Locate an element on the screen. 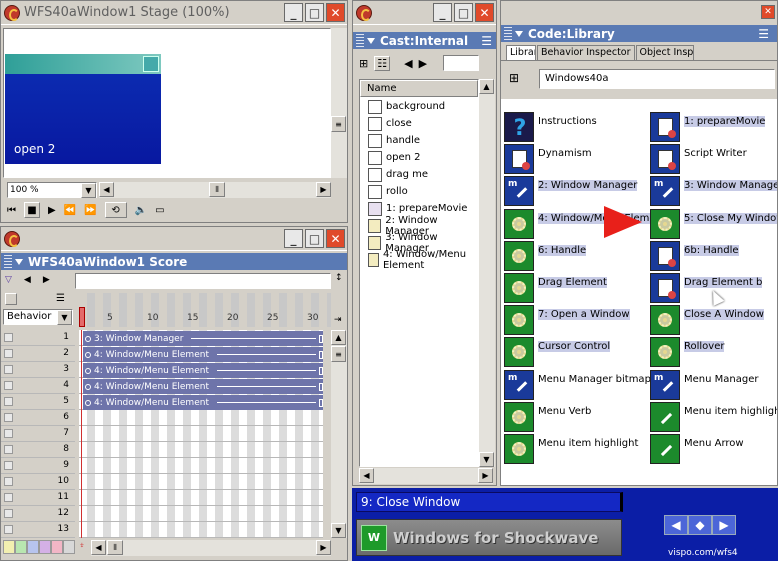 The height and width of the screenshot is (561, 778). library-behavior-item: 7: Open a Window is located at coordinates (574, 320).